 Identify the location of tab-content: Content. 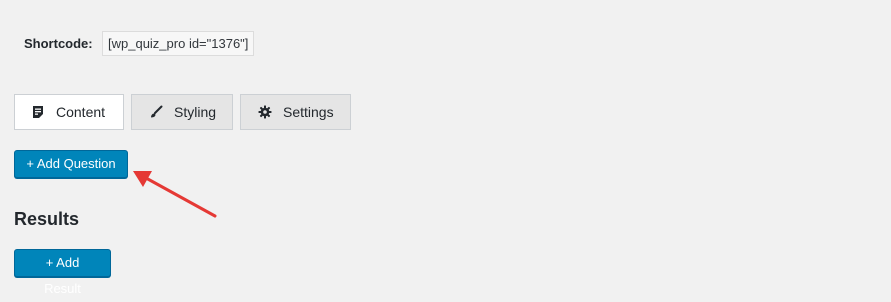
(69, 112).